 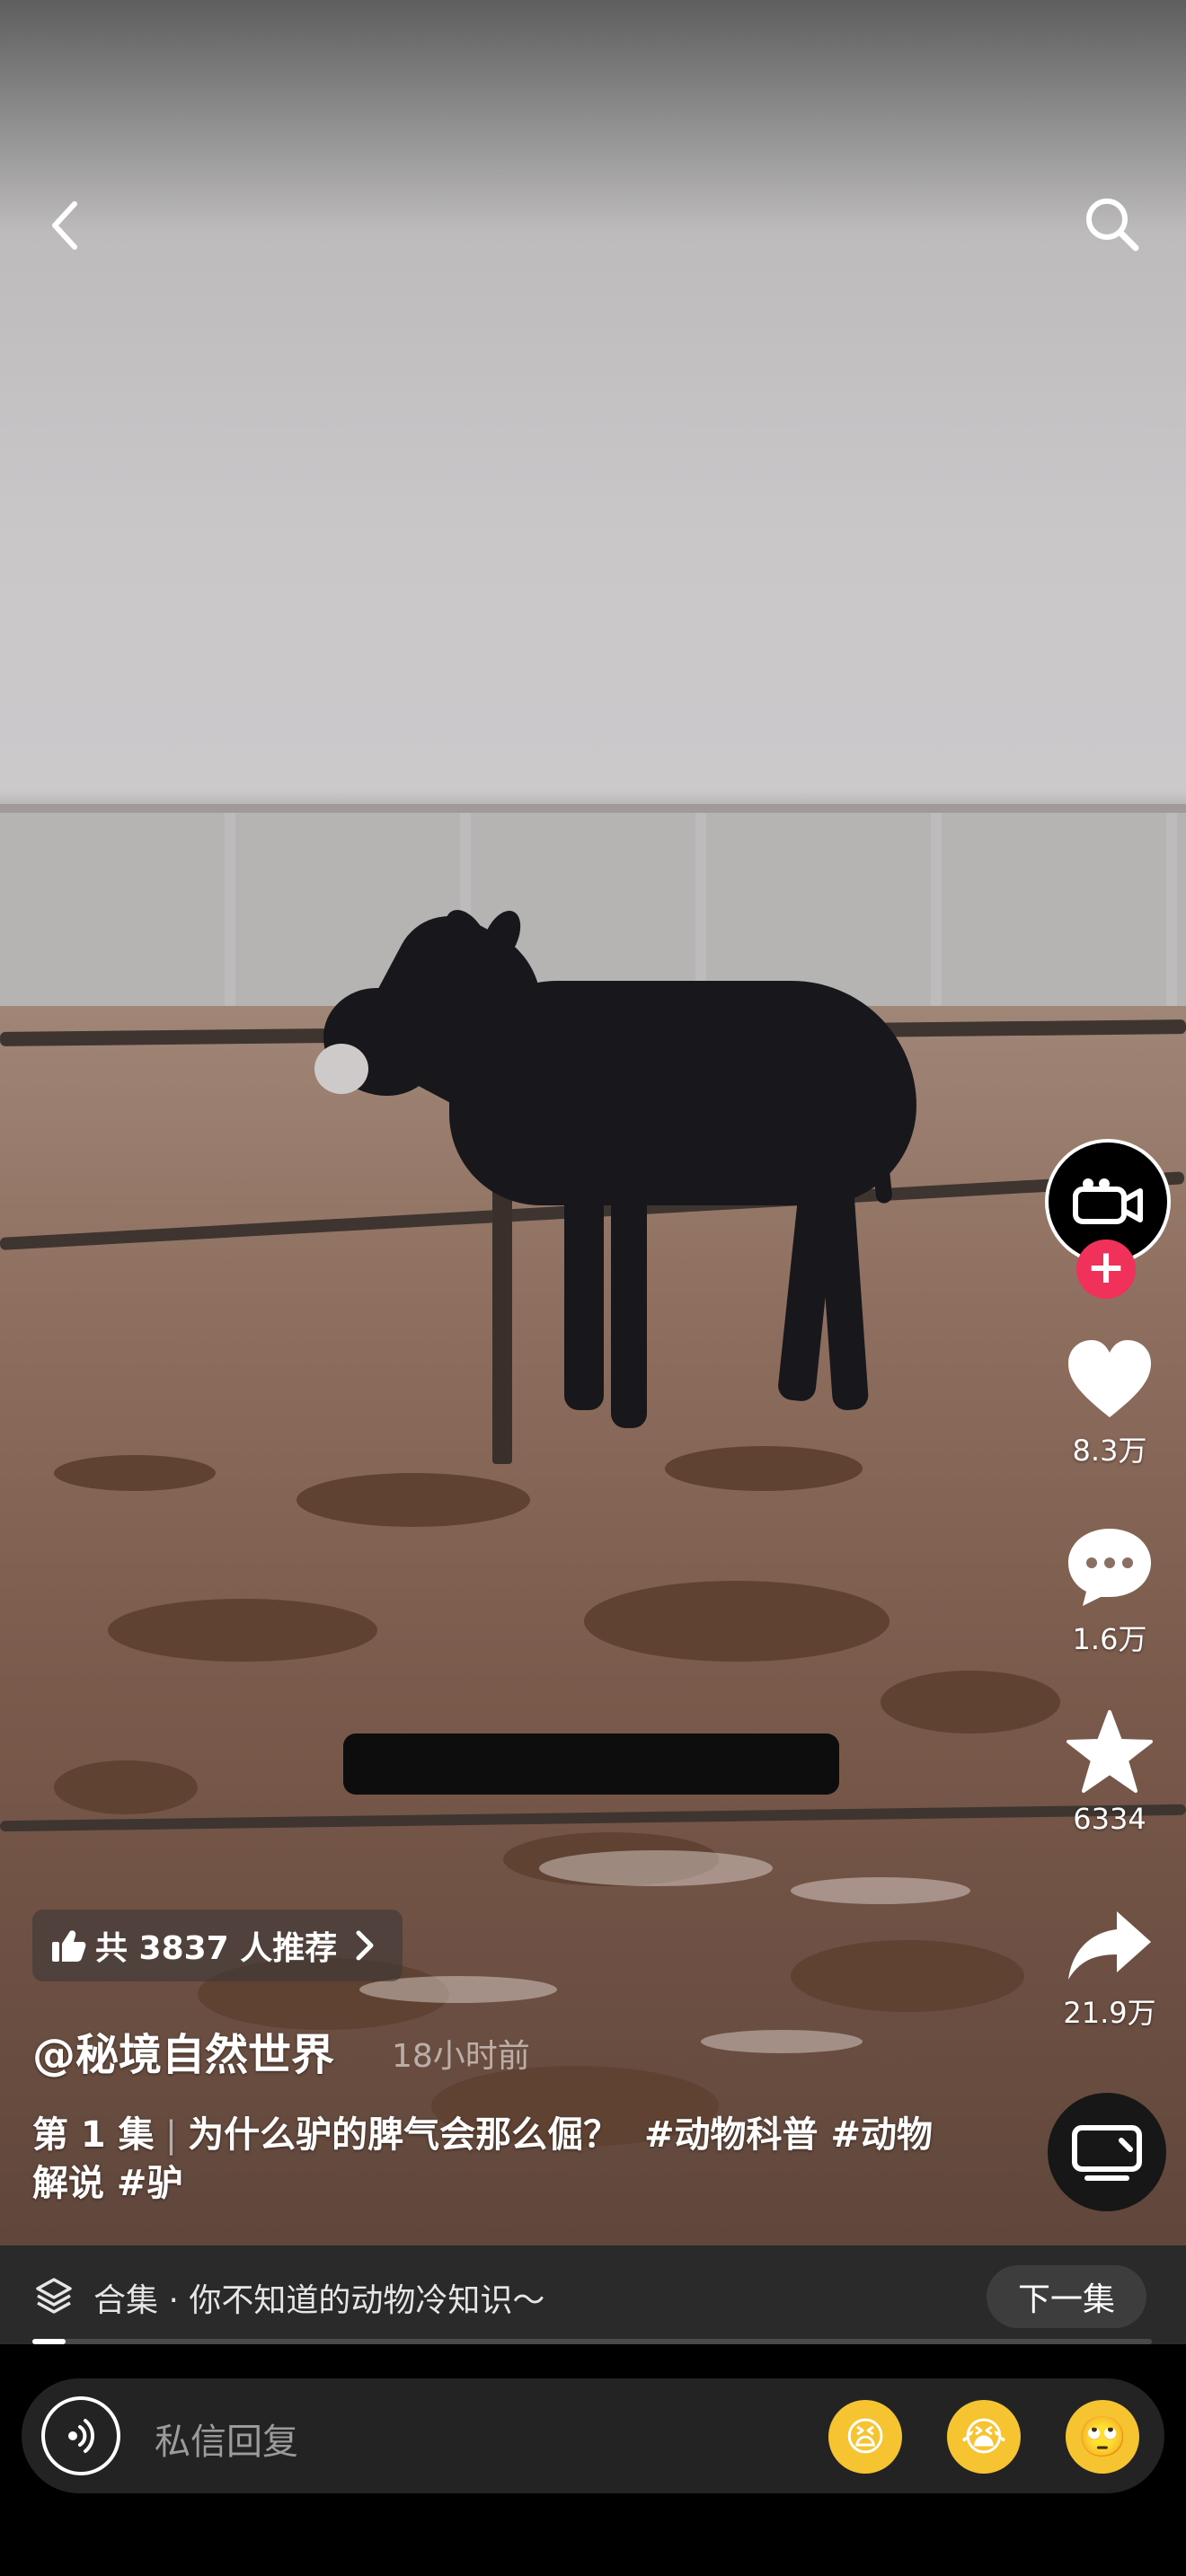 What do you see at coordinates (591, 1764) in the screenshot?
I see `redacted-subtitle` at bounding box center [591, 1764].